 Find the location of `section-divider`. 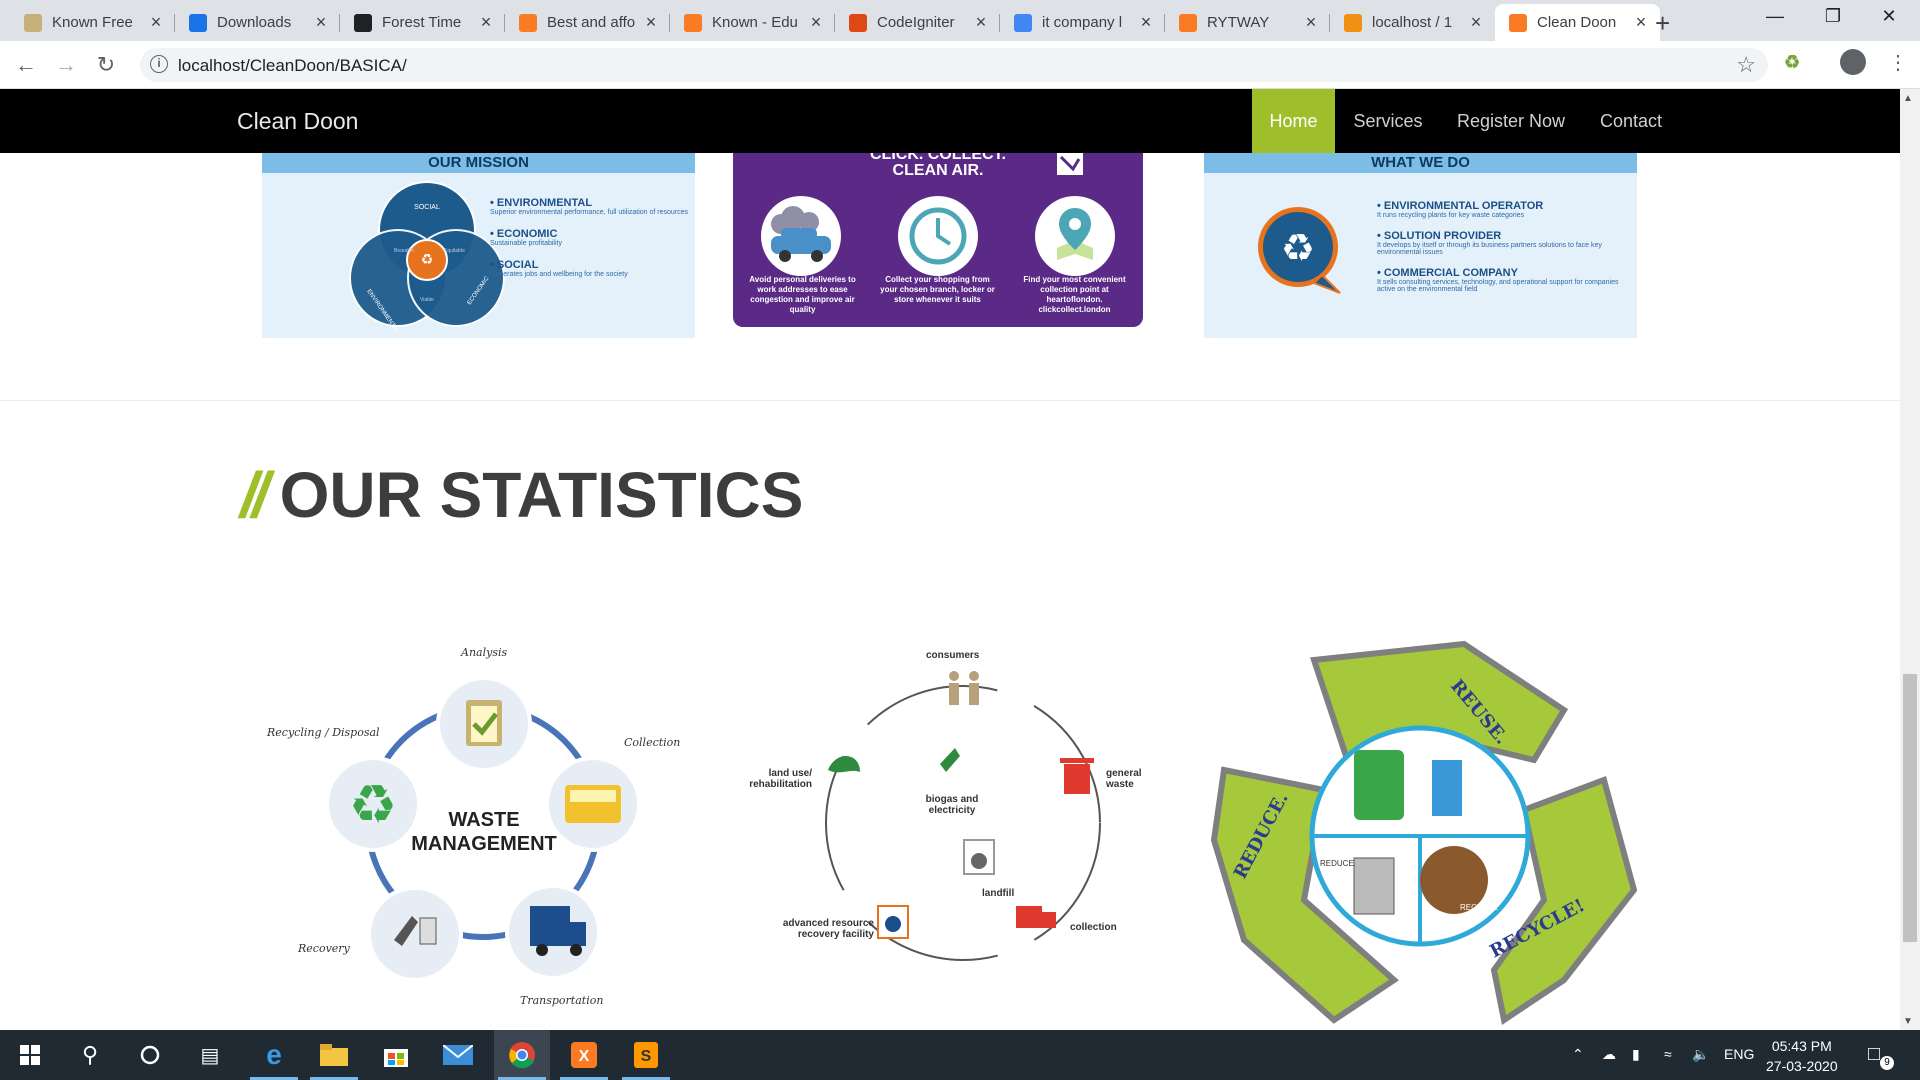

section-divider is located at coordinates (950, 400).